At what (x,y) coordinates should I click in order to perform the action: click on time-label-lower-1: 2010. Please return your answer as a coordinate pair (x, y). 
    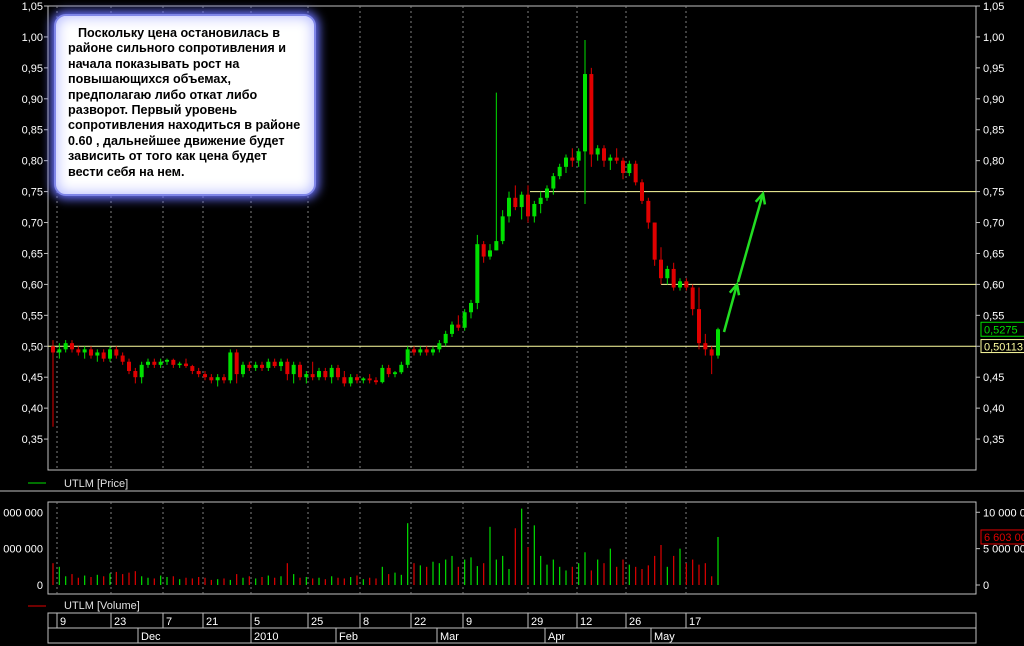
    Looking at the image, I should click on (266, 637).